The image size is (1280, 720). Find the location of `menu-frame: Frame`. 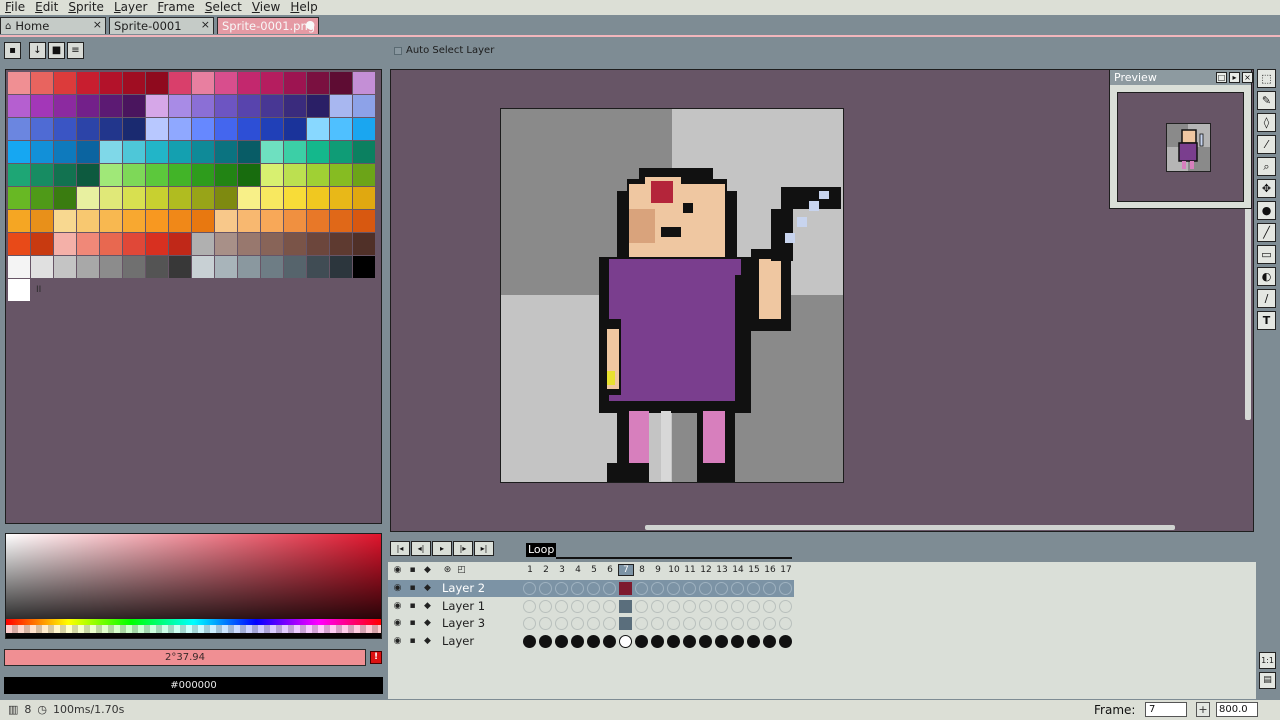

menu-frame: Frame is located at coordinates (175, 7).